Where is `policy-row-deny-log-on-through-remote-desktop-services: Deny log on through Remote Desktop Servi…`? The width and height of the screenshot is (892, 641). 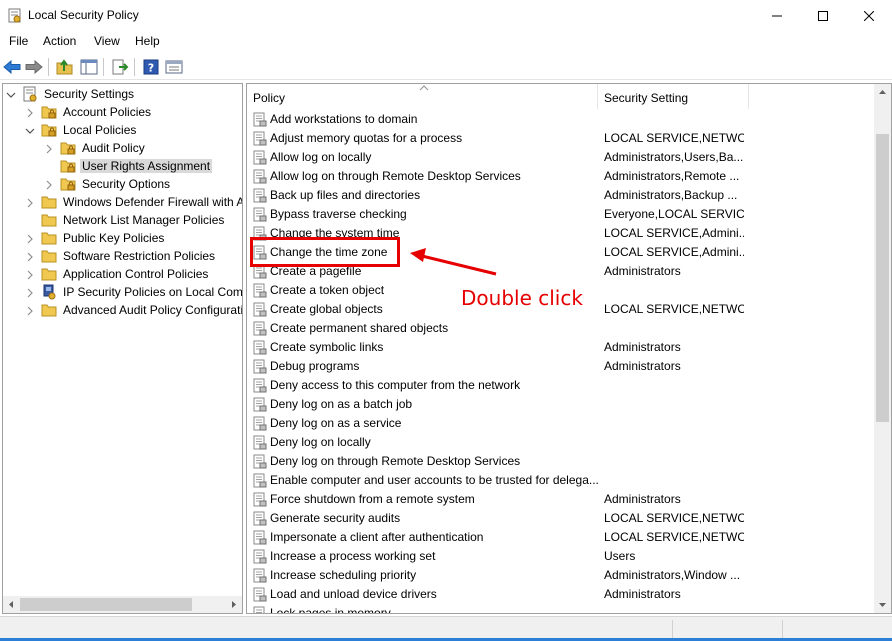
policy-row-deny-log-on-through-remote-desktop-services: Deny log on through Remote Desktop Servi… is located at coordinates (562, 461).